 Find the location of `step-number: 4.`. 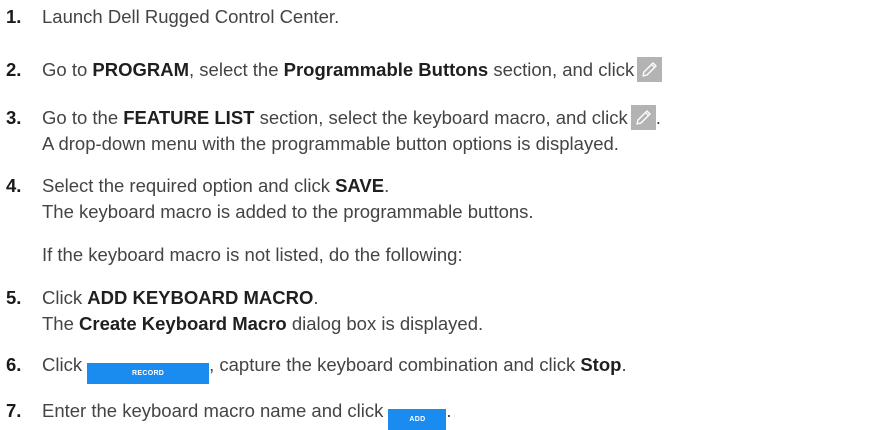

step-number: 4. is located at coordinates (14, 185).